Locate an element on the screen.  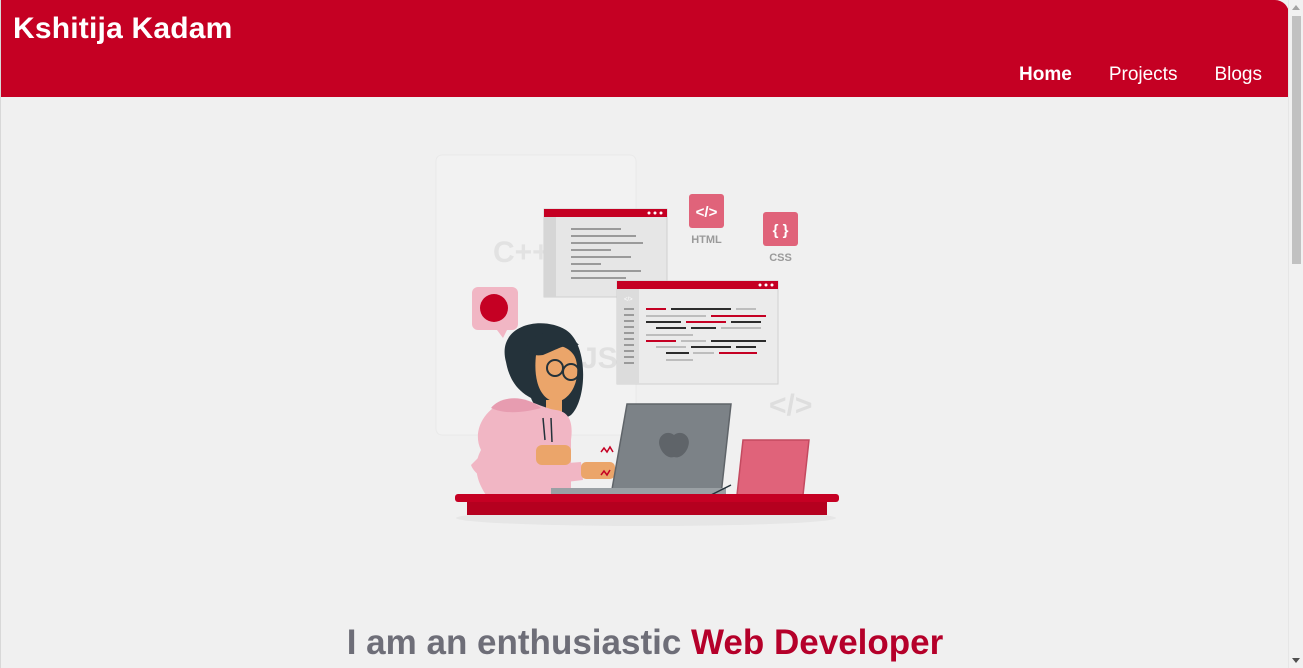
scroll-up-arrow-icon is located at coordinates (1296, 7).